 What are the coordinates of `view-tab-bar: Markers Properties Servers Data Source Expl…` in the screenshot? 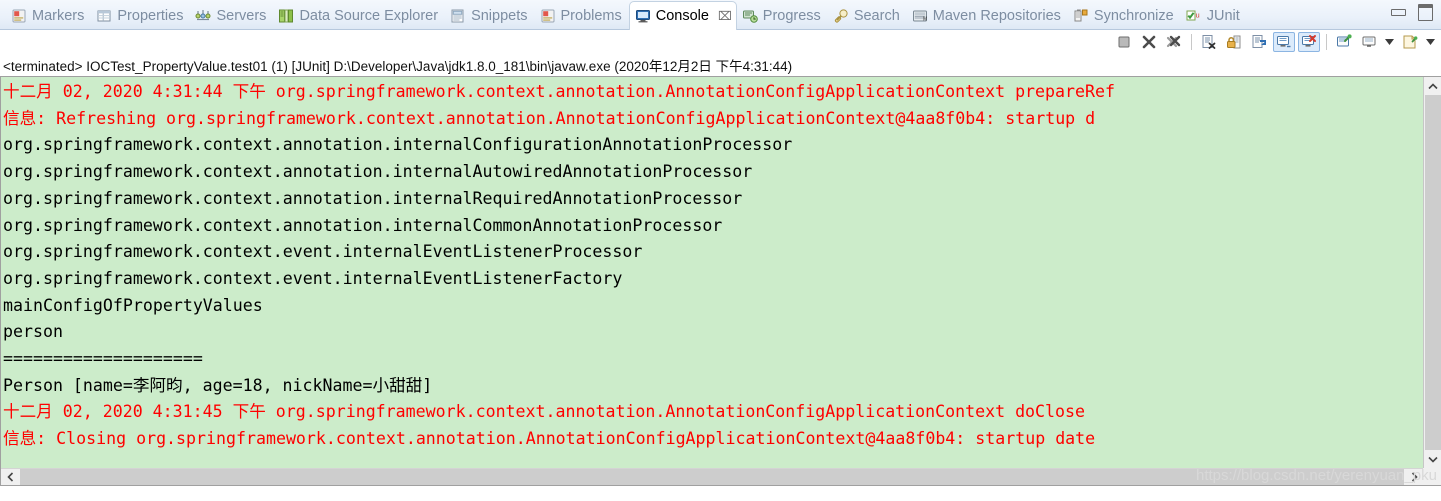 It's located at (720, 15).